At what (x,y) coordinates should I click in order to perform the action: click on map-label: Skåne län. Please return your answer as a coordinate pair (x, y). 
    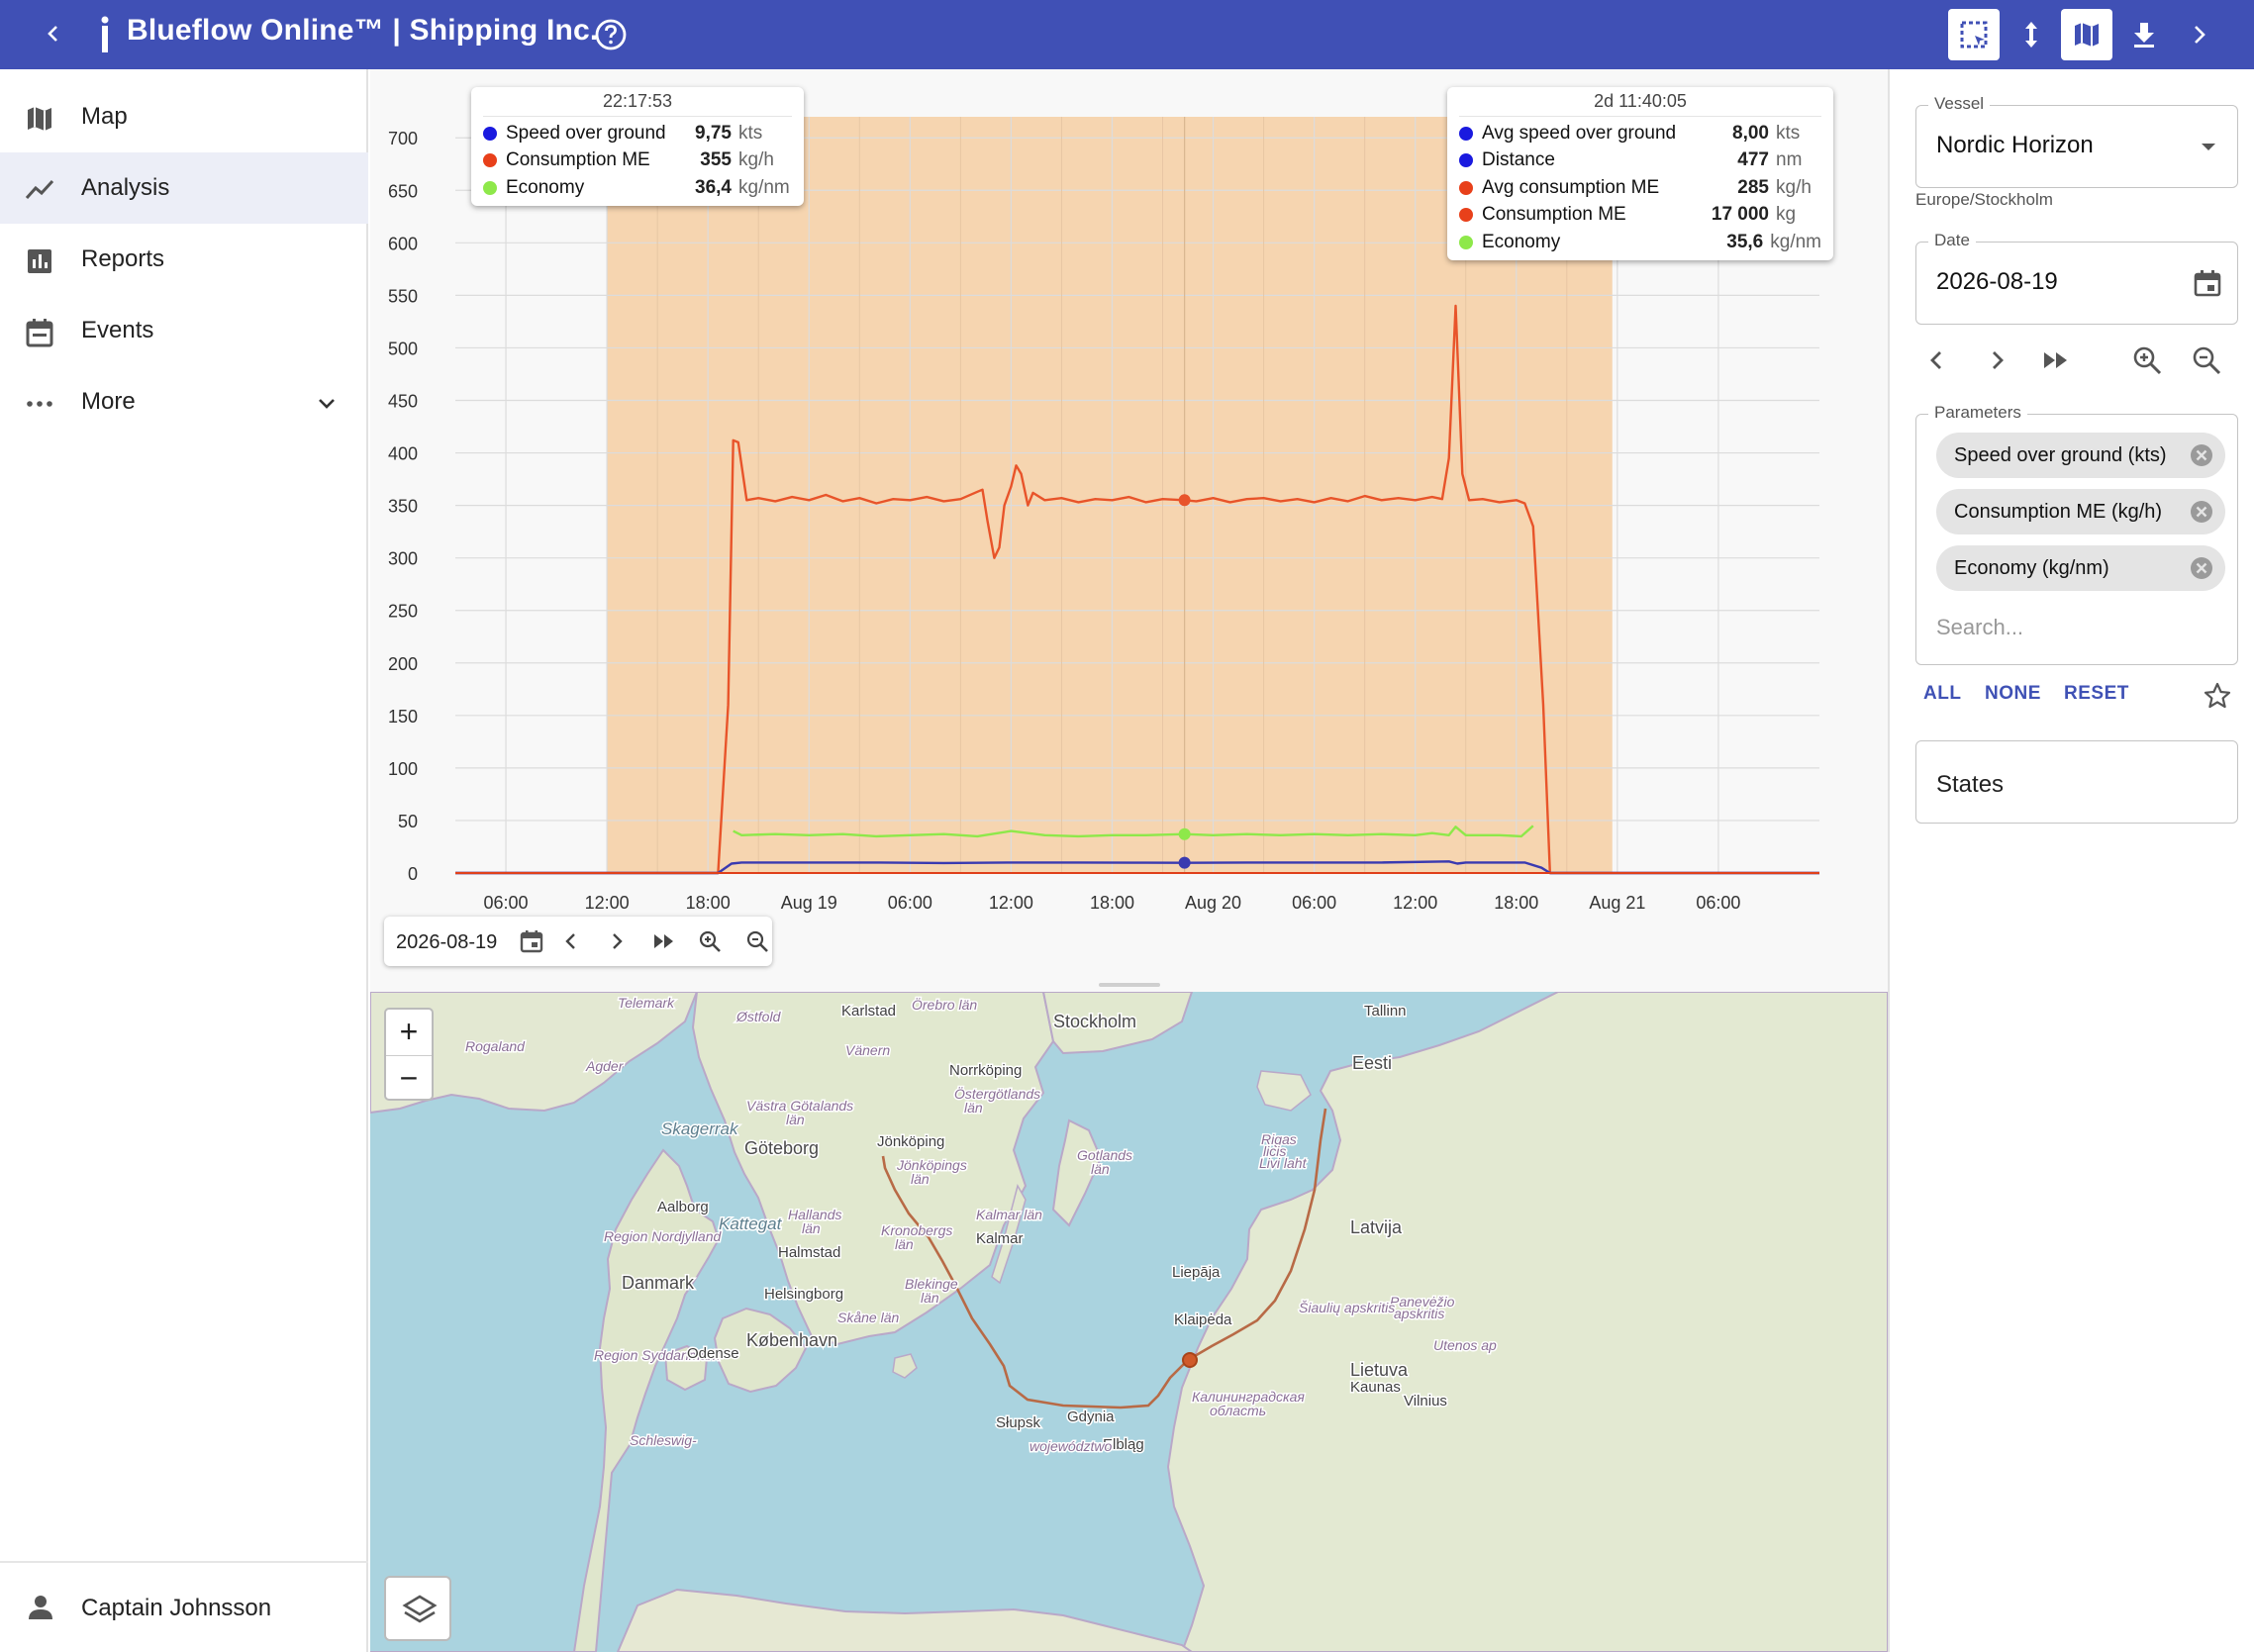
    Looking at the image, I should click on (868, 1317).